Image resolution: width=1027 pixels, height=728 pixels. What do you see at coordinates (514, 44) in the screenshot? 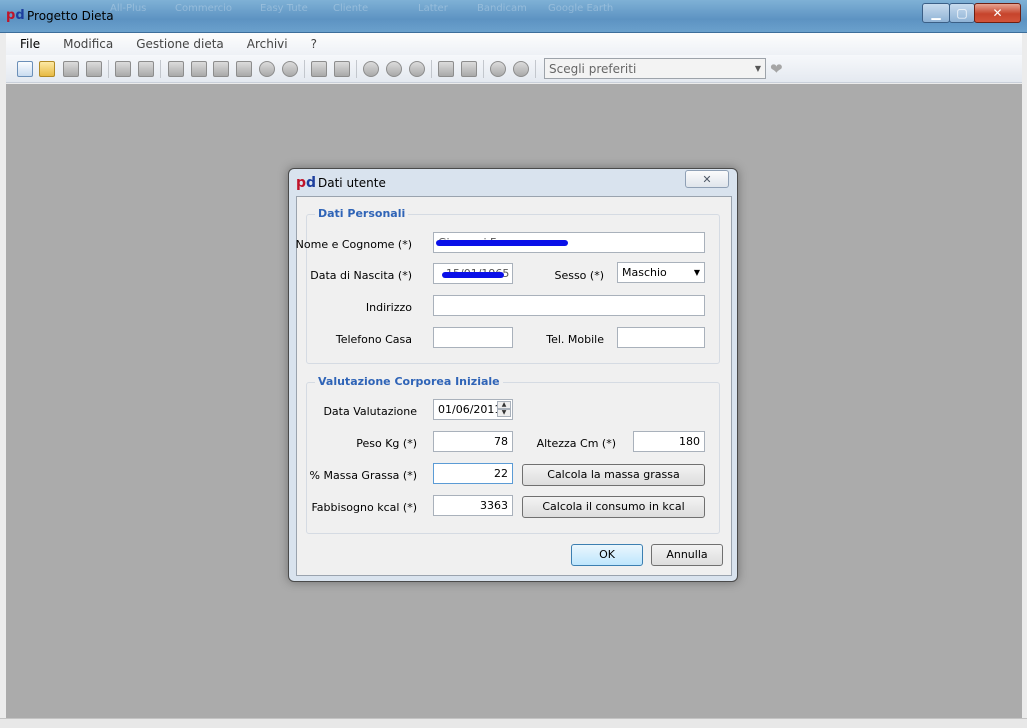
I see `menu-bar: File Modifica Gestione dieta Archivi ?` at bounding box center [514, 44].